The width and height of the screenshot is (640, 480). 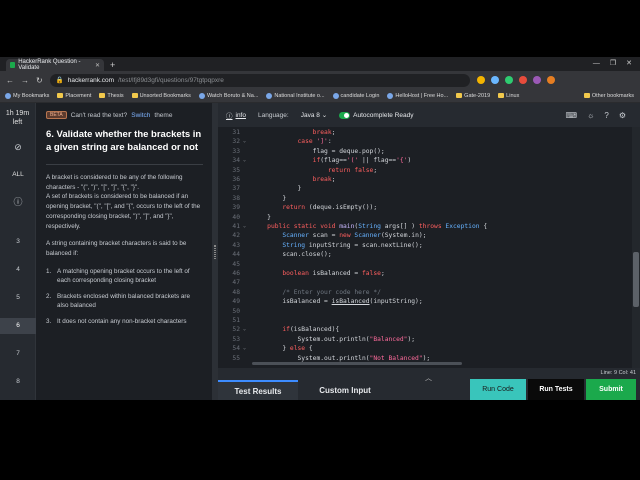 I want to click on submit-button: Submit, so click(x=611, y=389).